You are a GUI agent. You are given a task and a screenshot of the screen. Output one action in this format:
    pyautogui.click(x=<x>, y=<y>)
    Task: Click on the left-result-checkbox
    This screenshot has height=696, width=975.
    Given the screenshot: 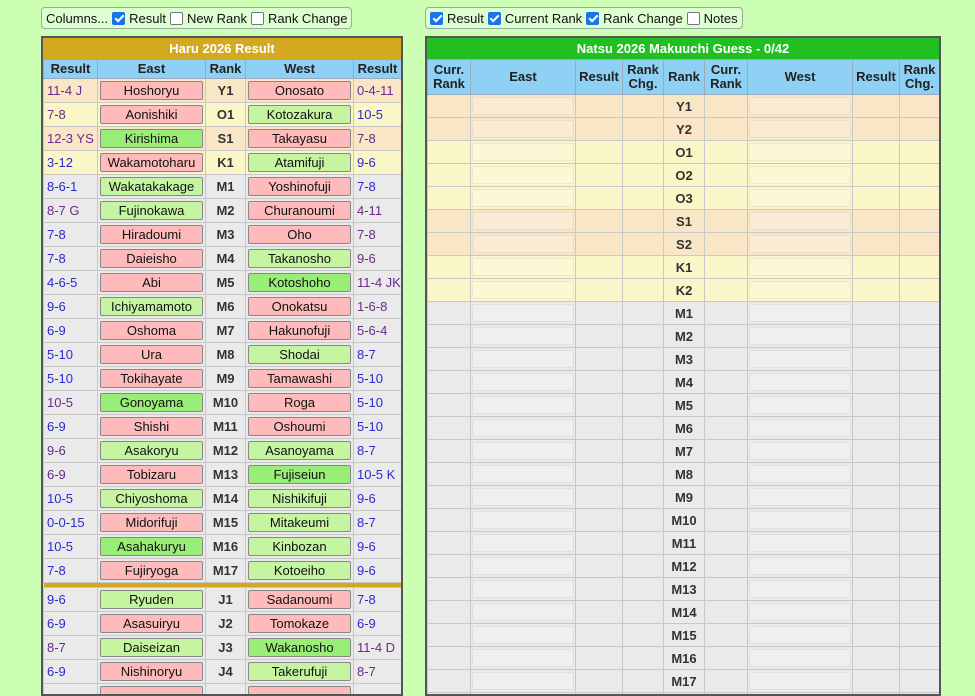 What is the action you would take?
    pyautogui.click(x=118, y=18)
    